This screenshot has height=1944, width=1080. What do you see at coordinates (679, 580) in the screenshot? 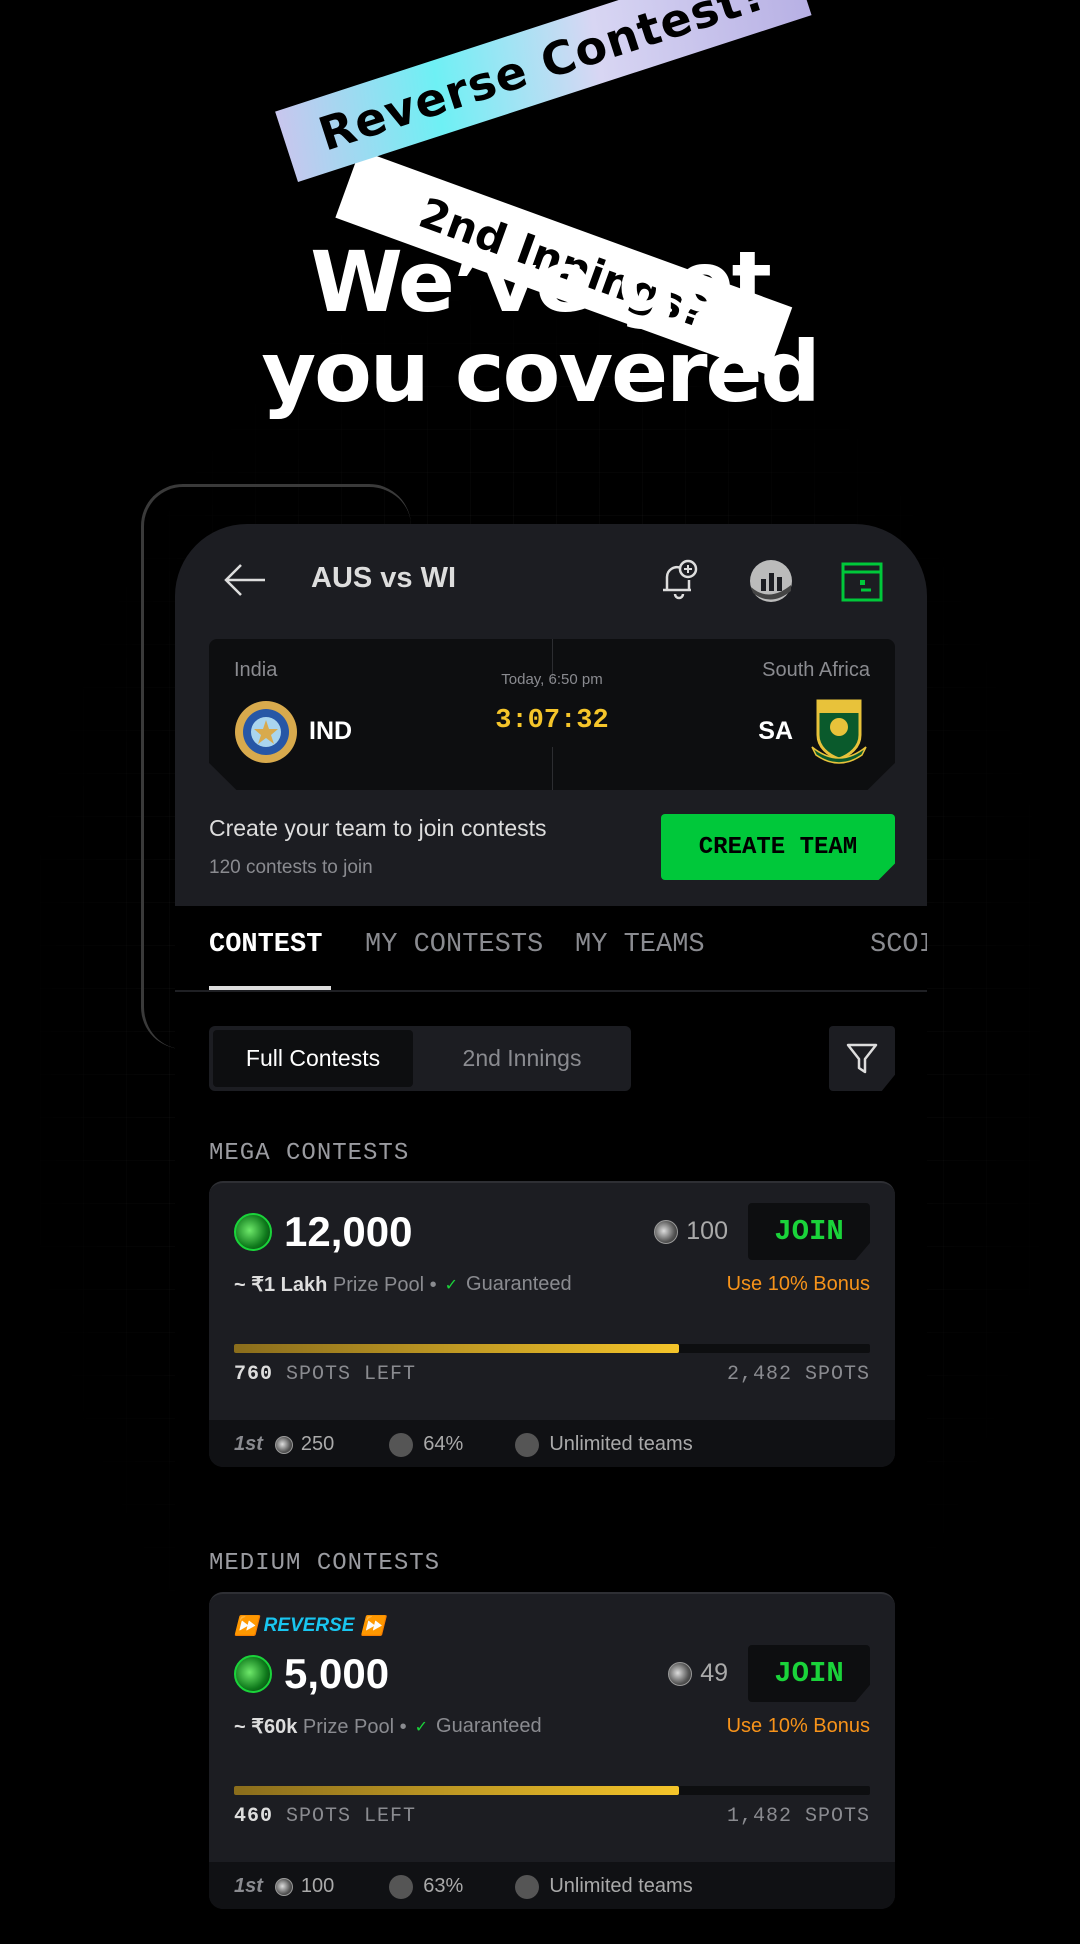
I see `bell-plus-icon` at bounding box center [679, 580].